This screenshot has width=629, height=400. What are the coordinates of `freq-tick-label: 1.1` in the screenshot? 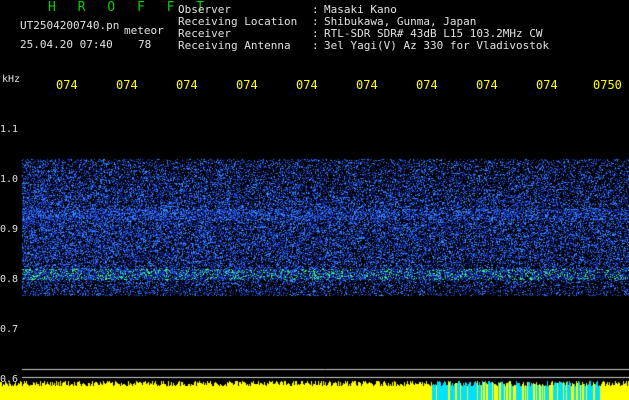 It's located at (9, 129).